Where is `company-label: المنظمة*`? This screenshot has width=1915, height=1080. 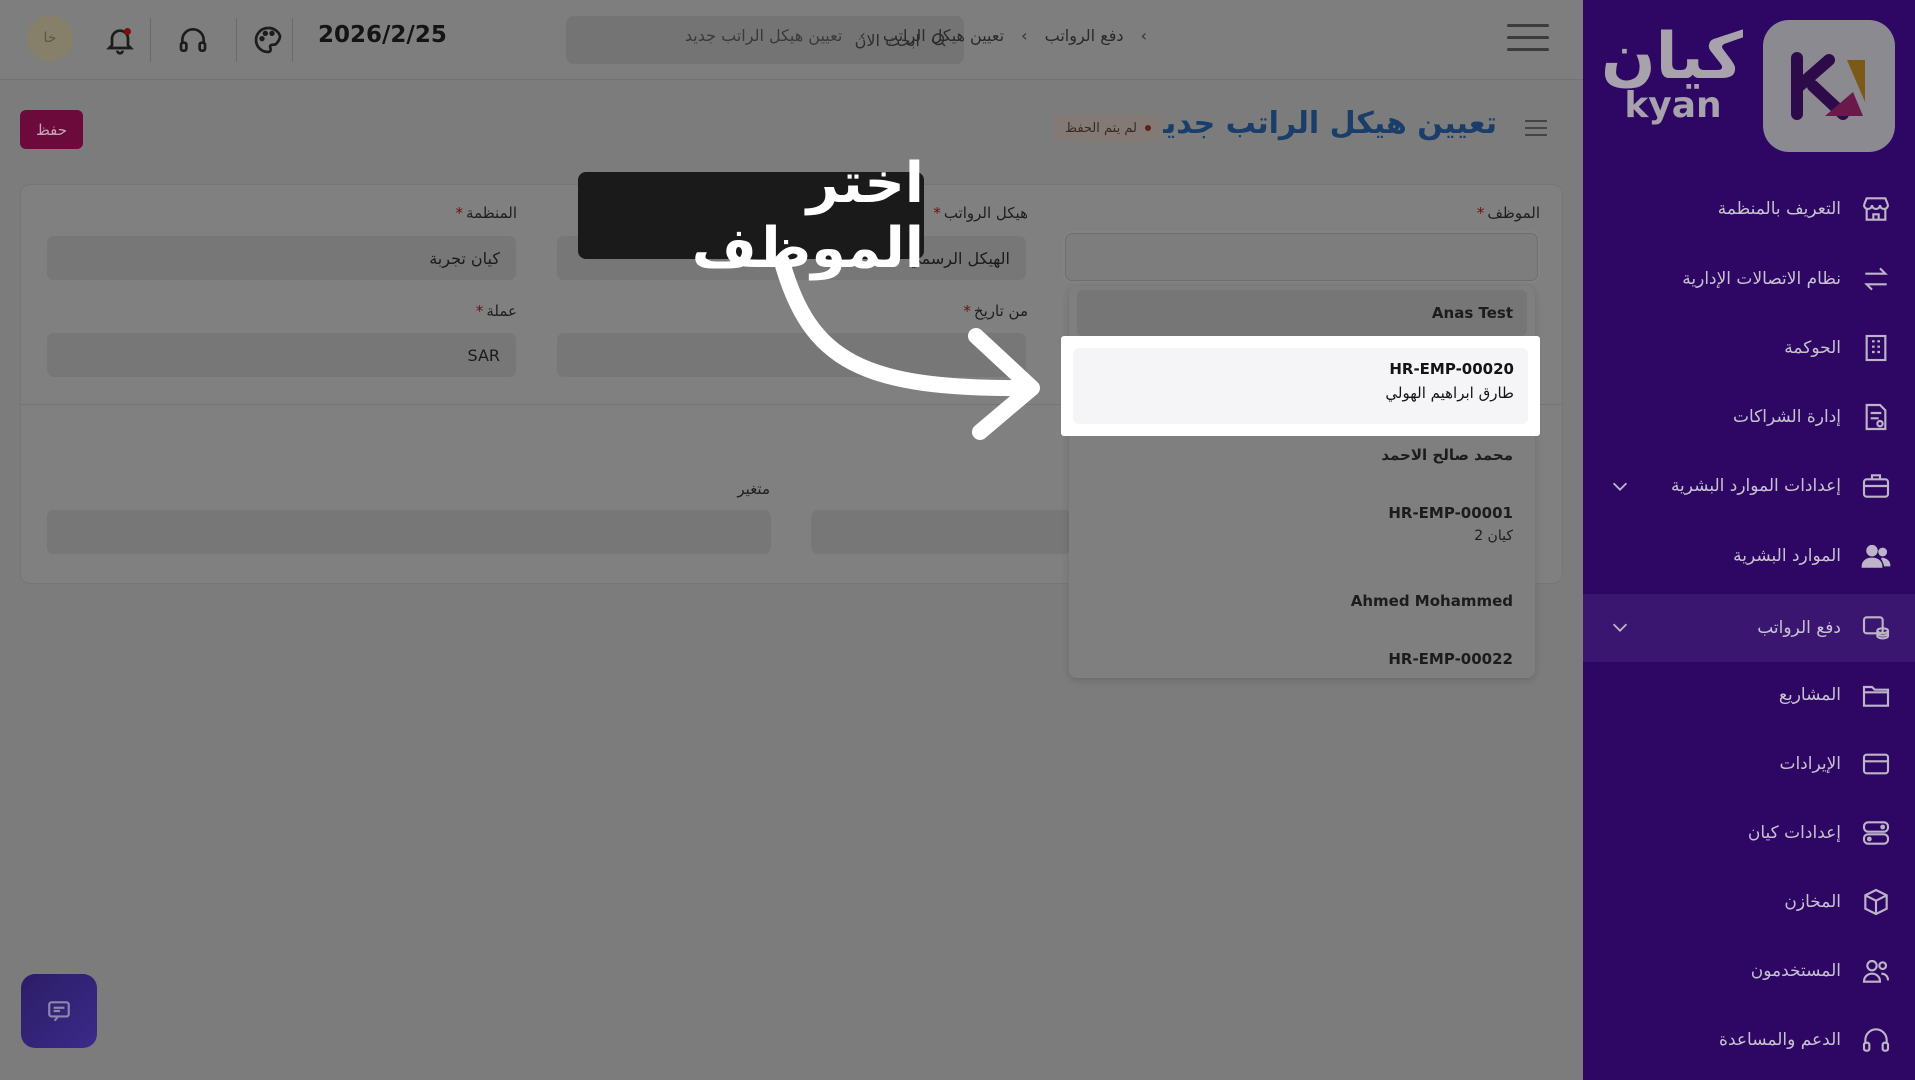
company-label: المنظمة* is located at coordinates (486, 213).